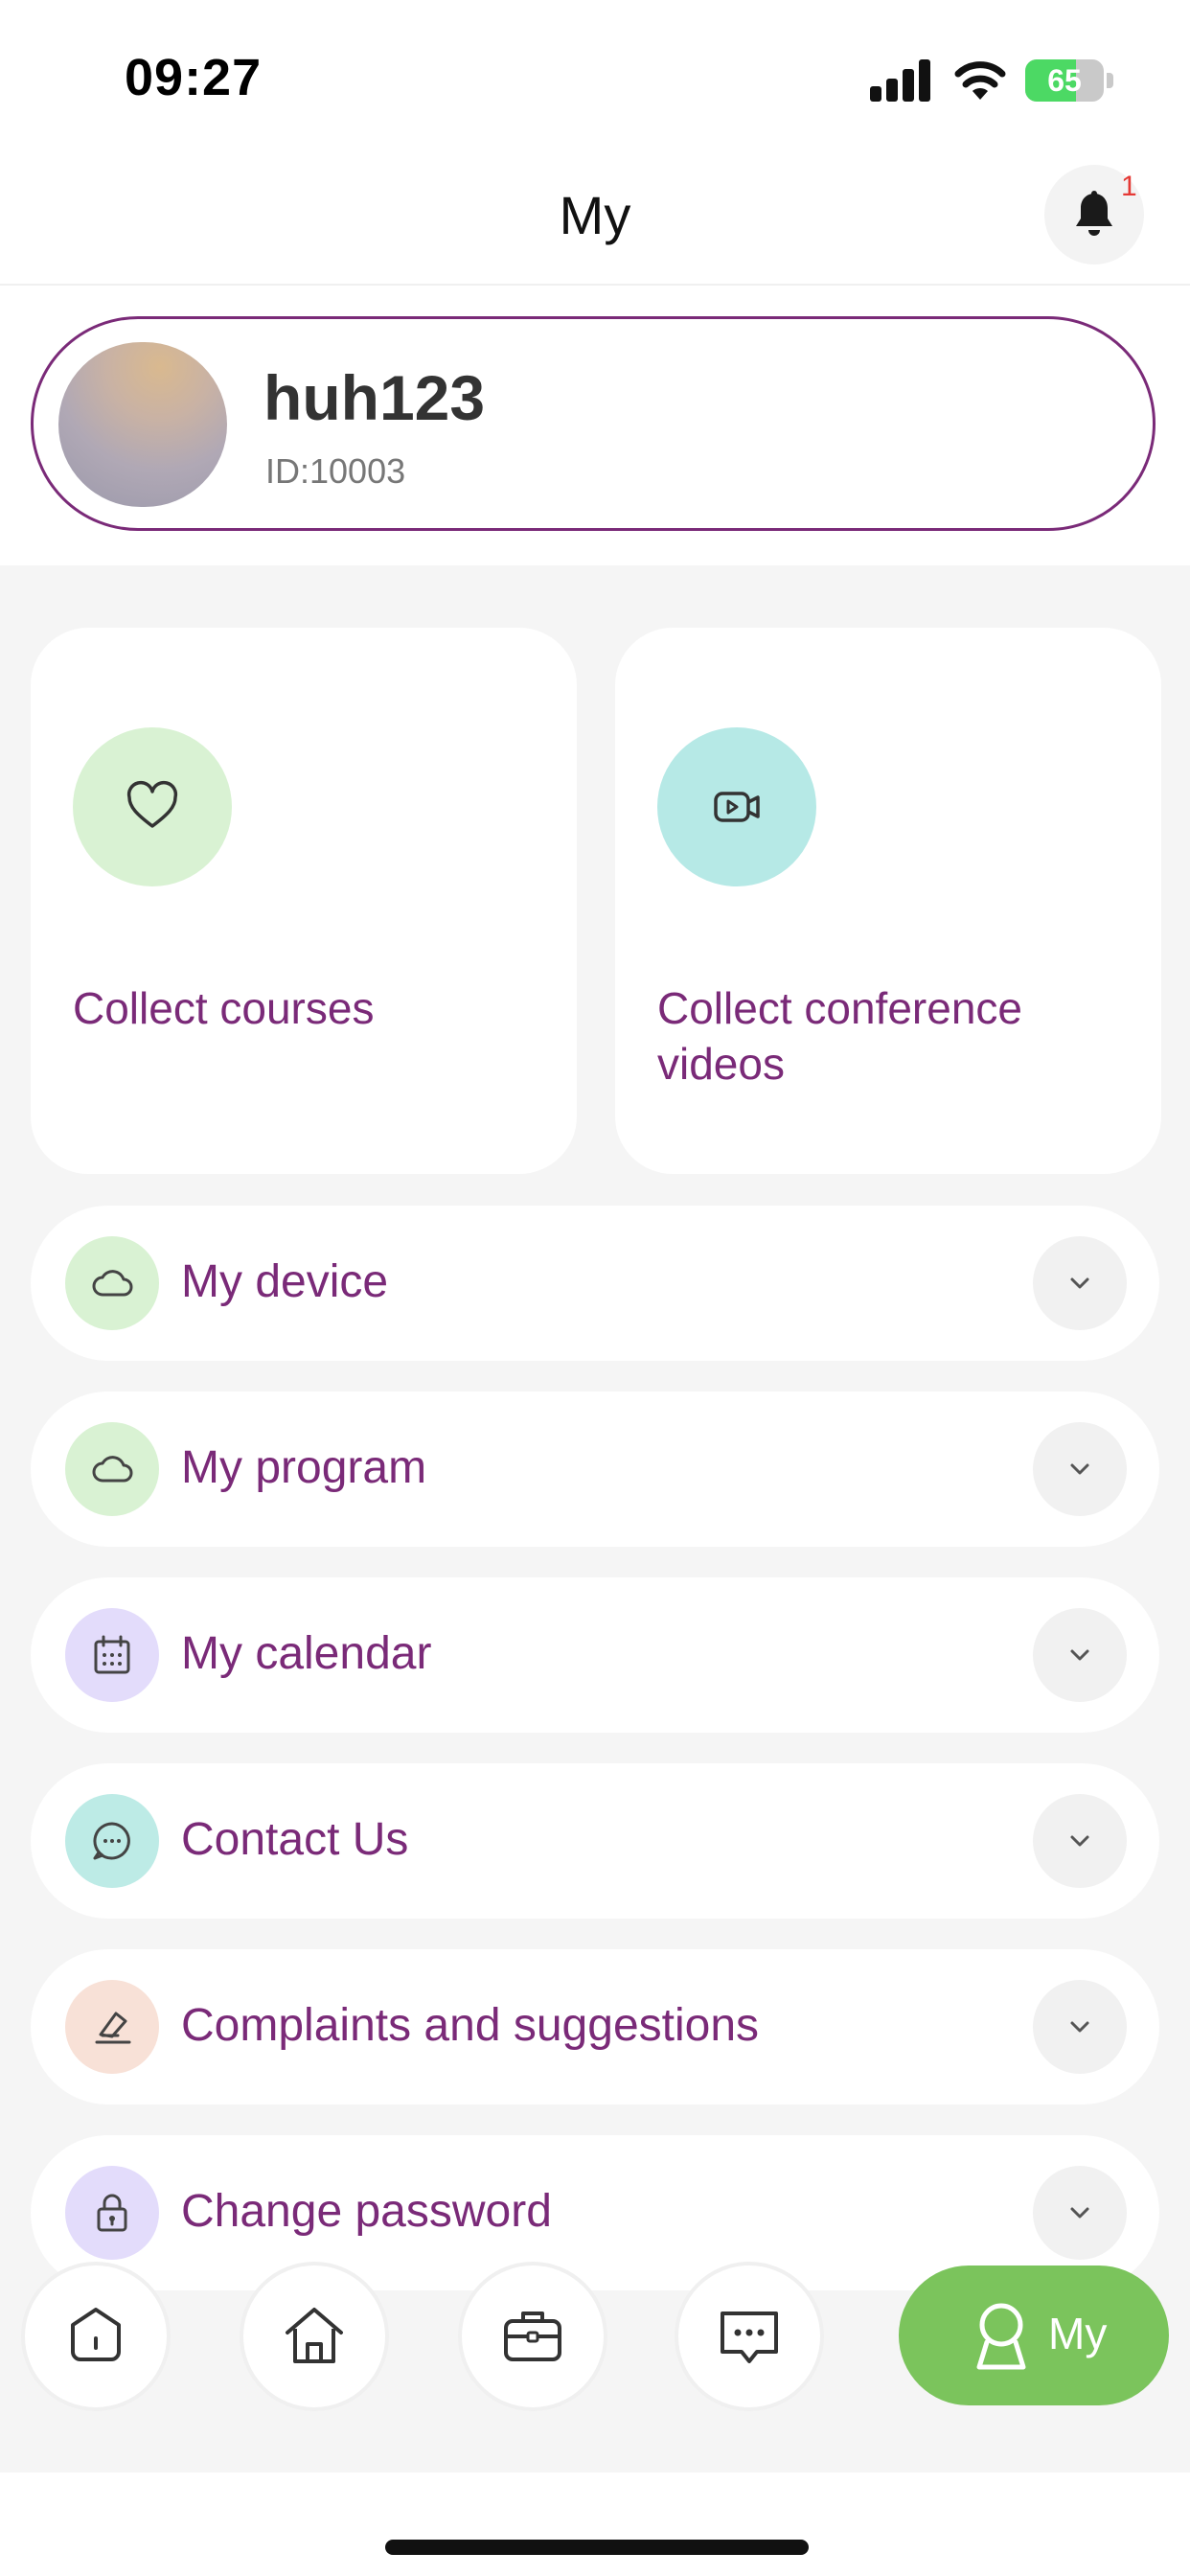  I want to click on chat-icon-circle, so click(112, 1841).